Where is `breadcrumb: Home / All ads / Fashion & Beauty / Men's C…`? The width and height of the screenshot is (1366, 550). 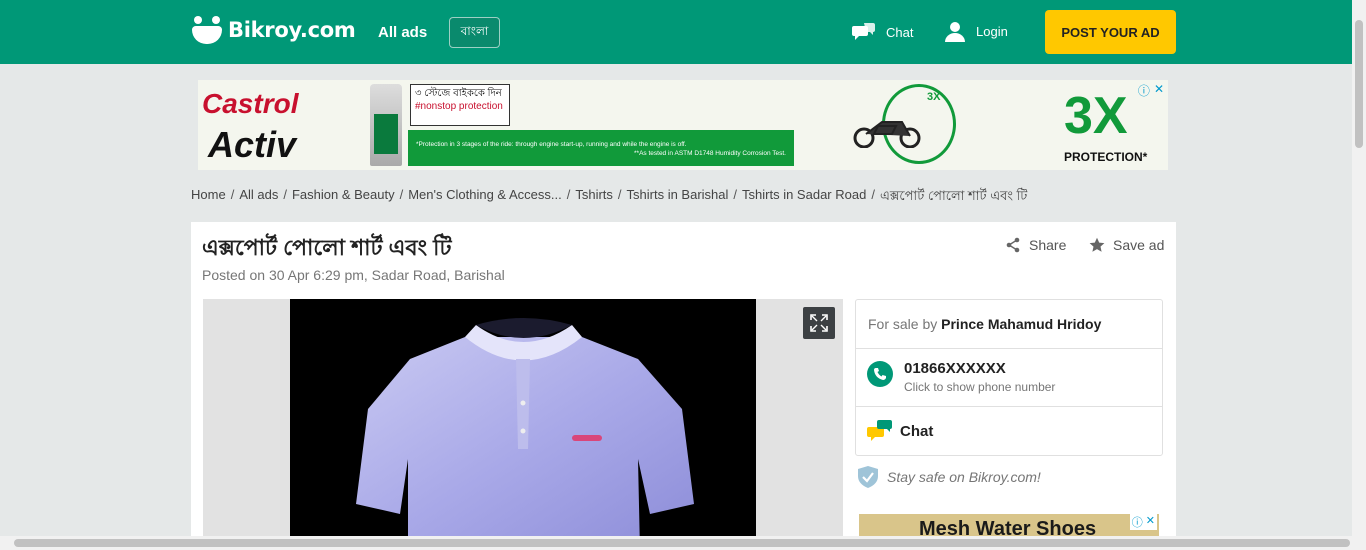 breadcrumb: Home / All ads / Fashion & Beauty / Men's C… is located at coordinates (609, 197).